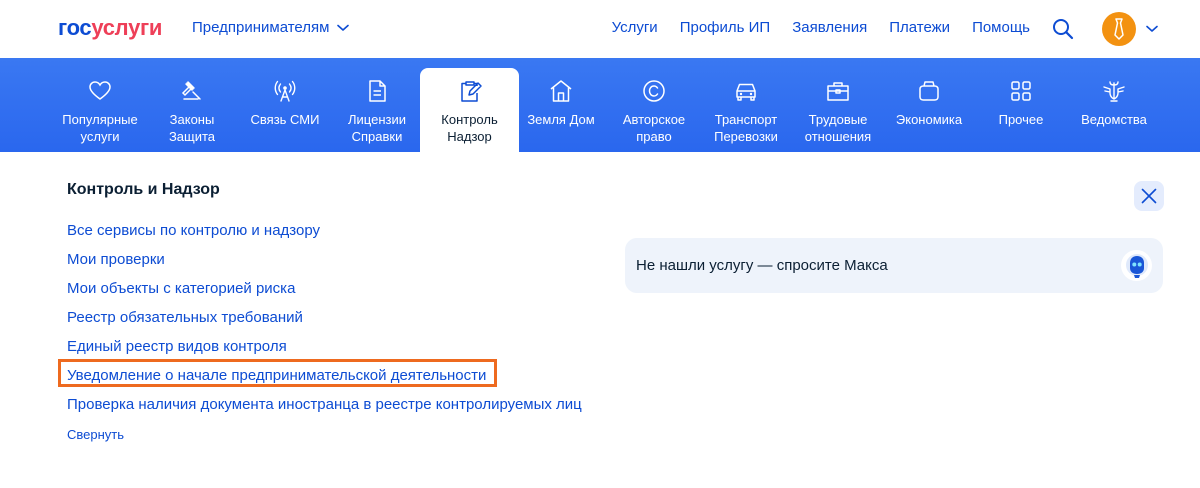 Image resolution: width=1200 pixels, height=488 pixels. What do you see at coordinates (654, 136) in the screenshot?
I see `category-label: право` at bounding box center [654, 136].